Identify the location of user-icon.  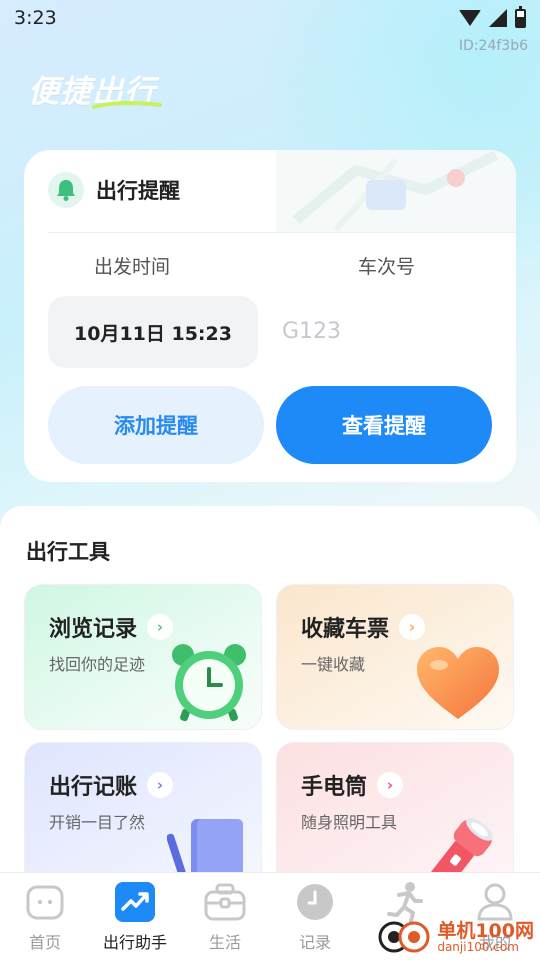
(495, 902).